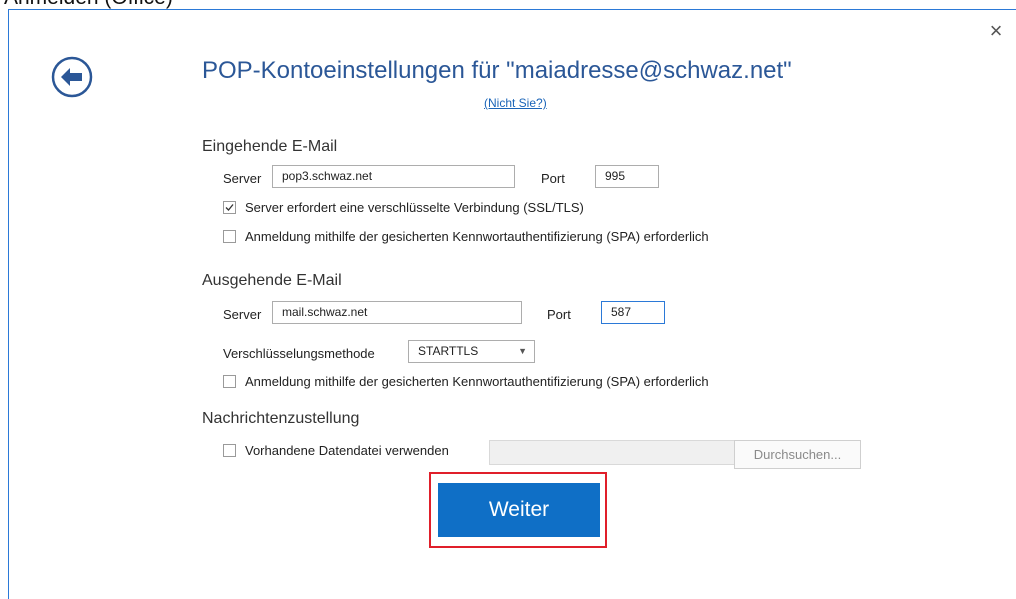 The image size is (1016, 599). What do you see at coordinates (397, 312) in the screenshot?
I see `outgoing-server-input: mail.schwaz.net` at bounding box center [397, 312].